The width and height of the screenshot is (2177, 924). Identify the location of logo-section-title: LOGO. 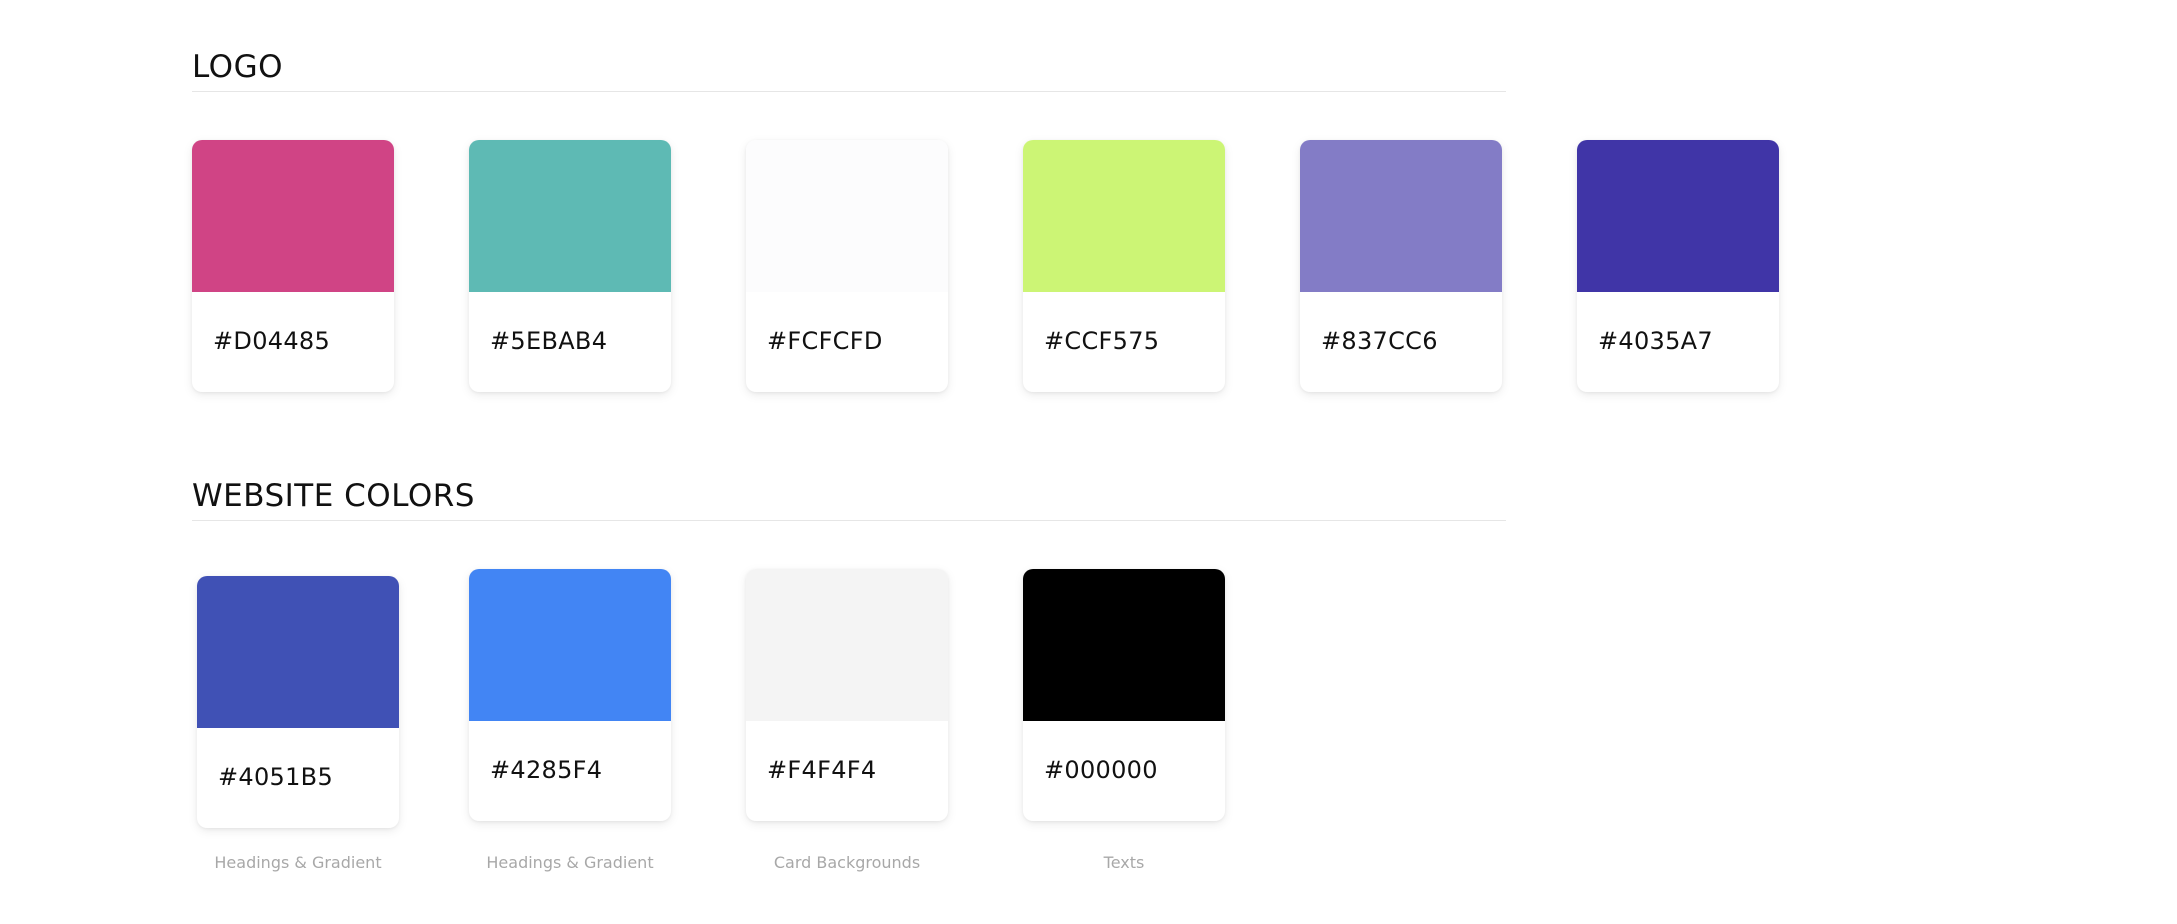
(237, 67).